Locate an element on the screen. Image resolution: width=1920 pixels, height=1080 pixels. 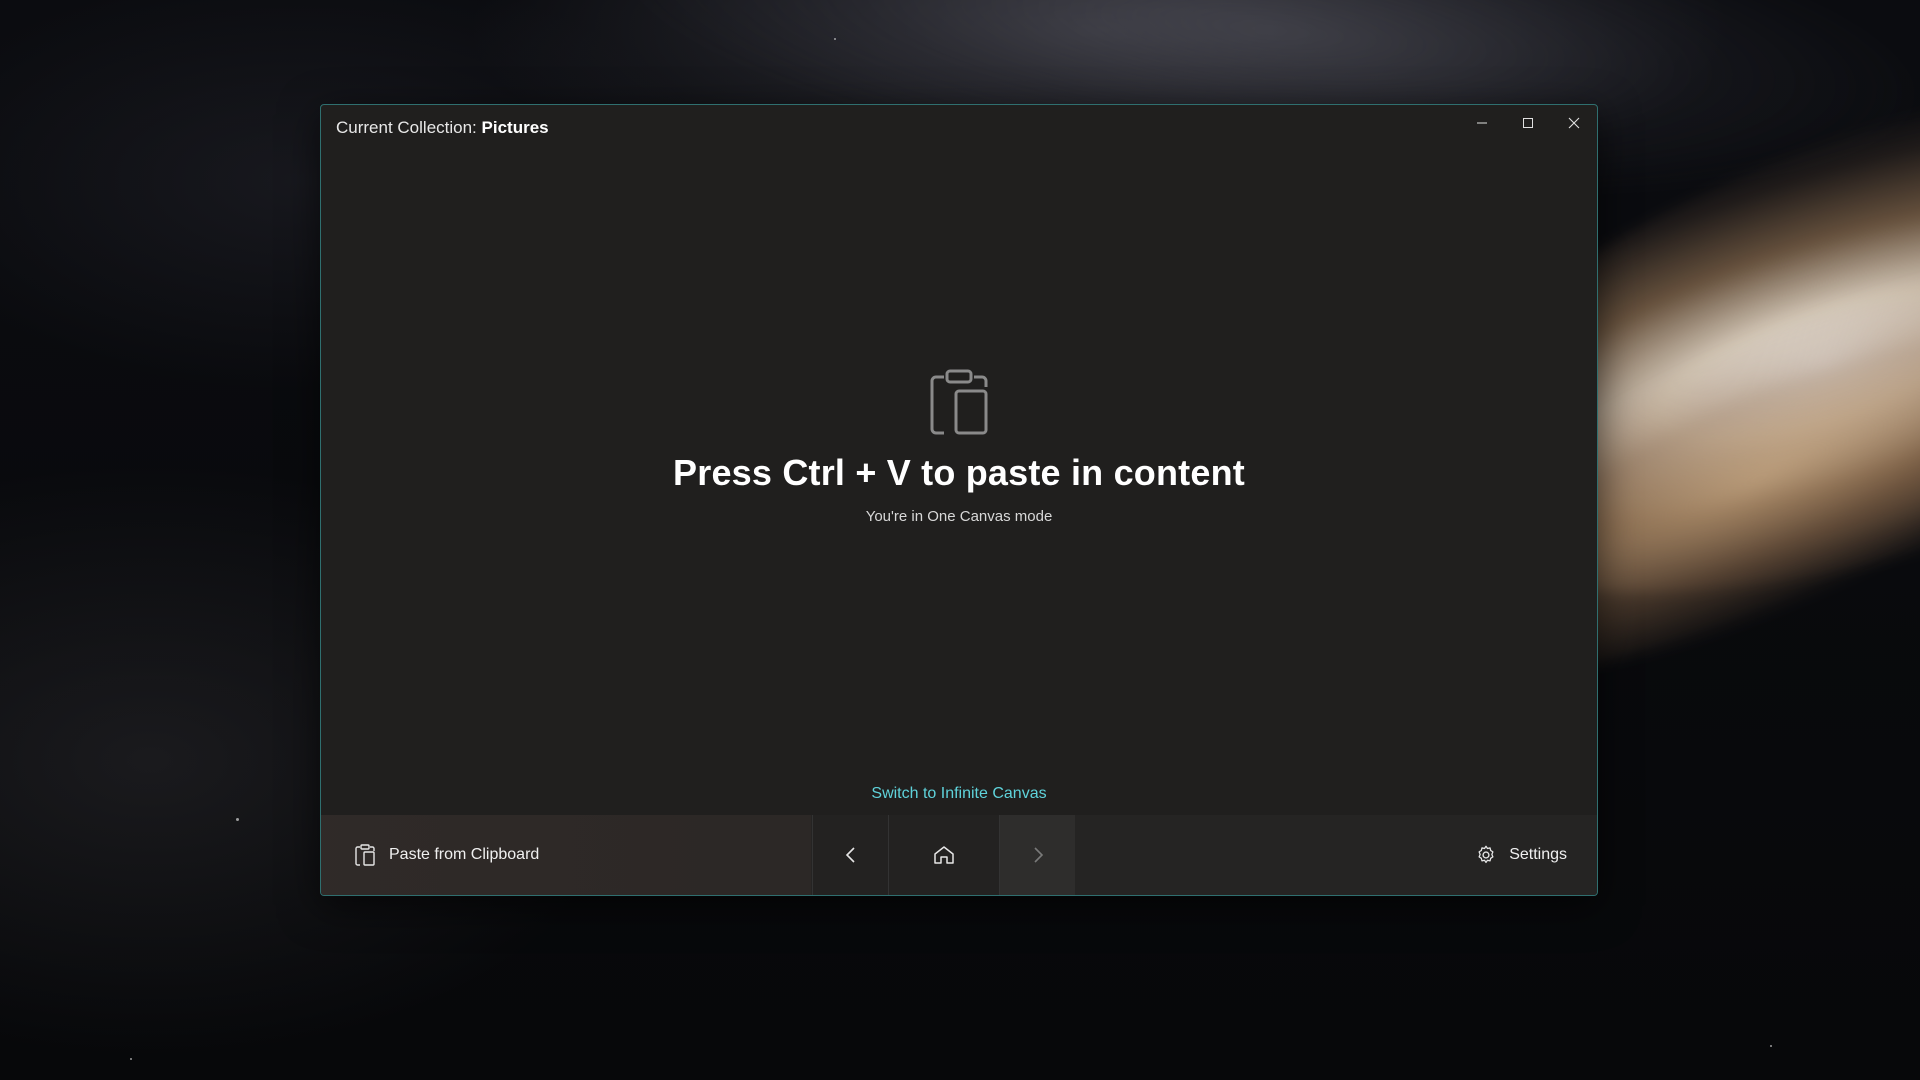
minimize-icon is located at coordinates (1482, 123).